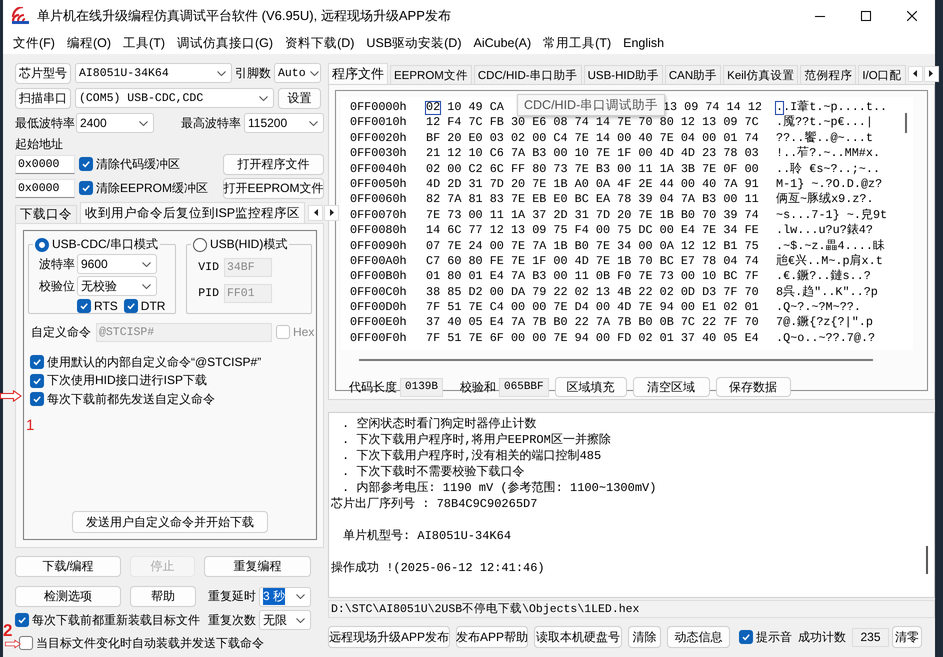 The width and height of the screenshot is (943, 657). Describe the element at coordinates (299, 98) in the screenshot. I see `settings-button: 设置` at that location.